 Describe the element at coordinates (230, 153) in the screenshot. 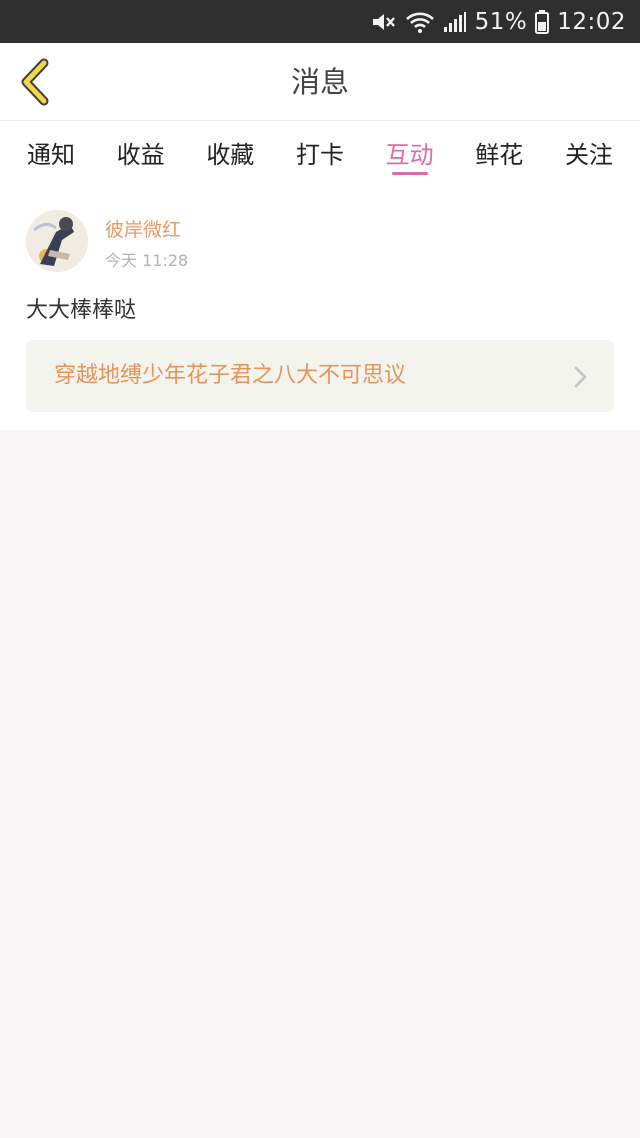

I see `tab-favorites: 收藏` at that location.